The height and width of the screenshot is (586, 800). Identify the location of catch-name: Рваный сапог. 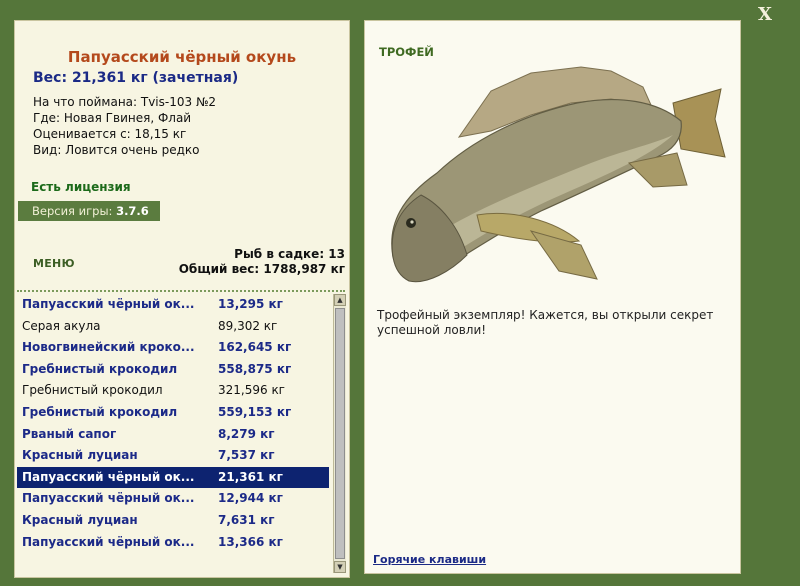
(69, 433).